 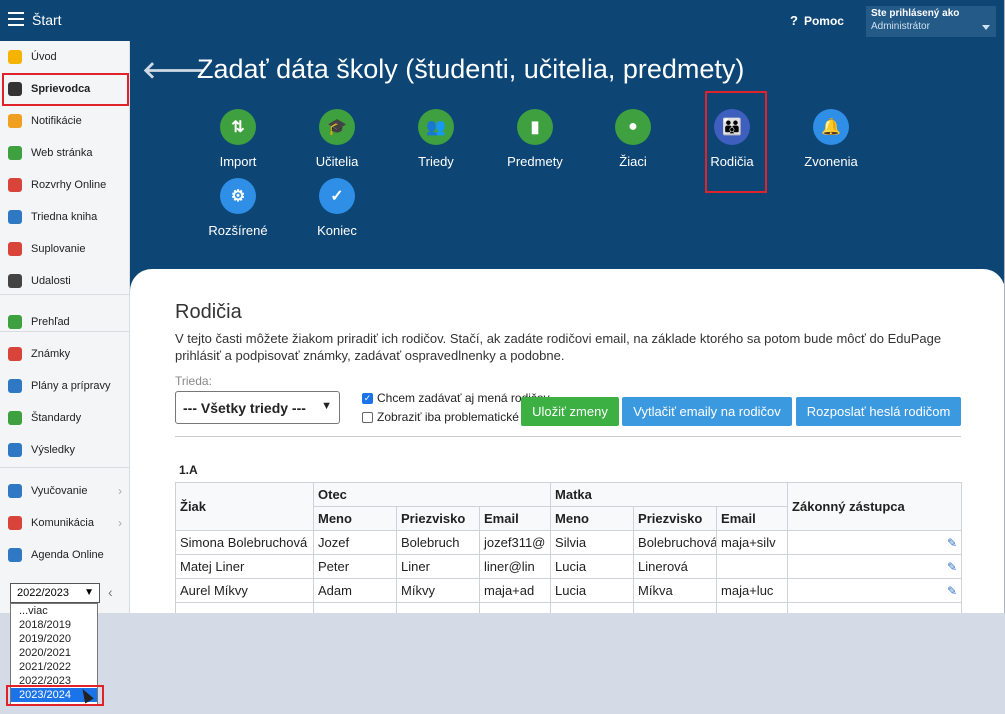 What do you see at coordinates (54, 639) in the screenshot?
I see `year-option: 2019/2020` at bounding box center [54, 639].